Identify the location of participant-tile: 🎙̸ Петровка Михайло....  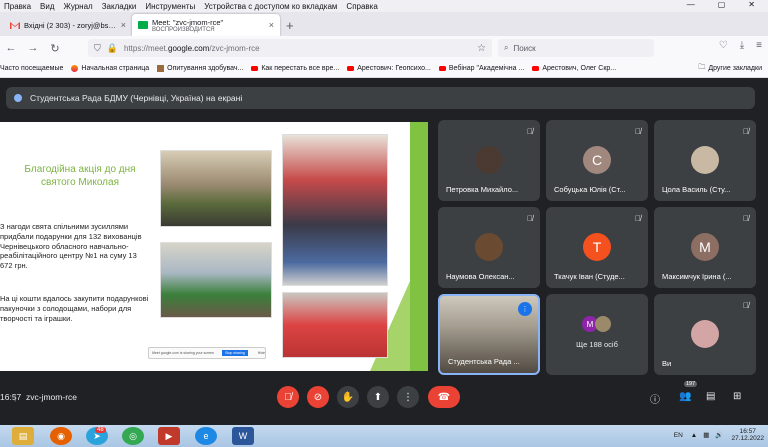
(489, 160).